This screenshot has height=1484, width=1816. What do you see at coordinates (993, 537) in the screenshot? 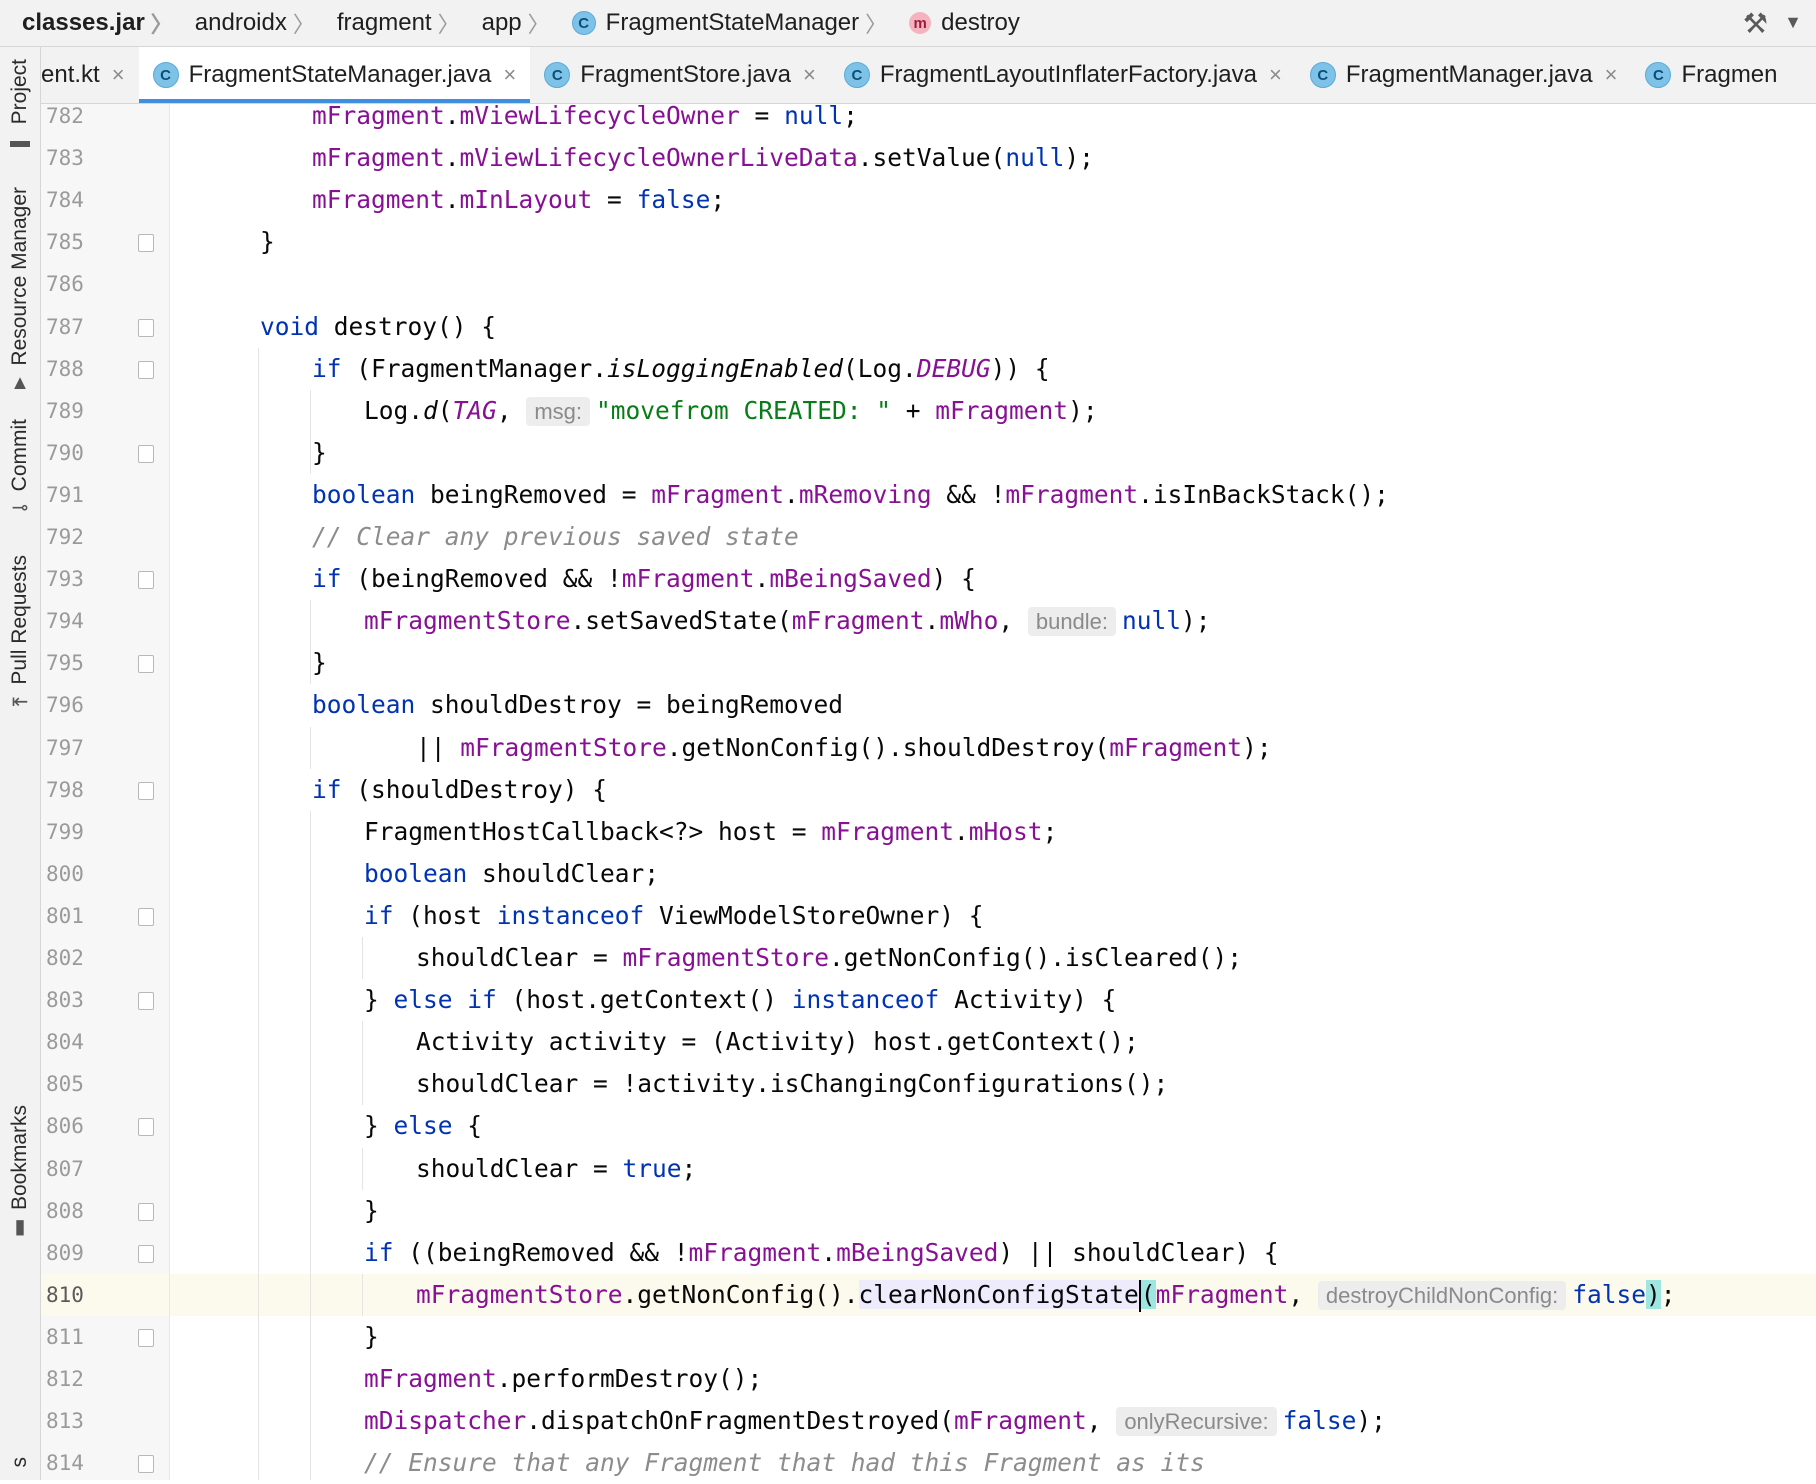
I see `code-line: // Clear any previous saved state` at bounding box center [993, 537].